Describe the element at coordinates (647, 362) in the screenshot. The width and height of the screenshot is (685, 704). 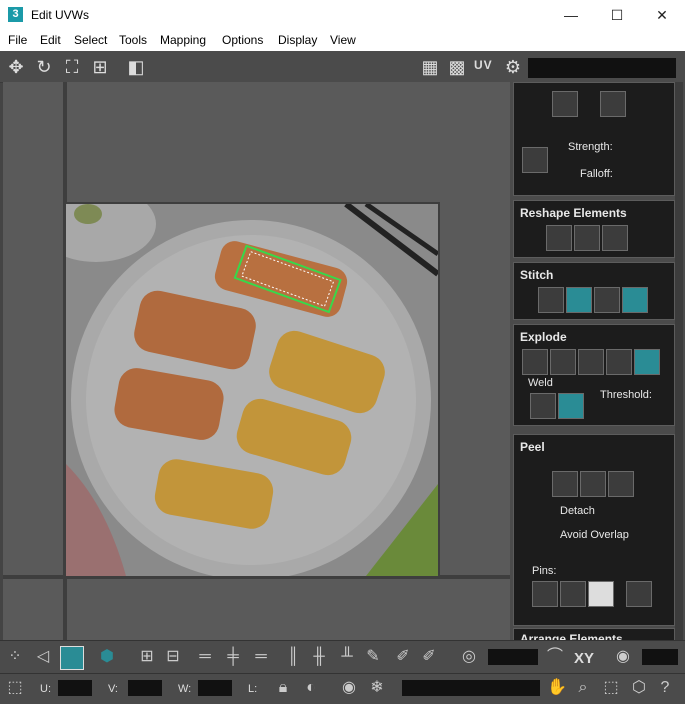
I see `explode-teal-icon` at that location.